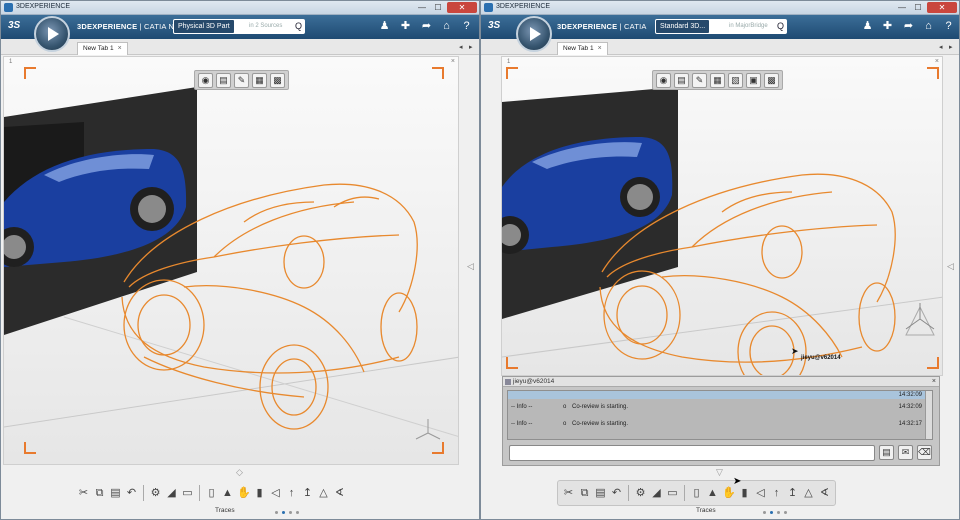 The width and height of the screenshot is (960, 520). Describe the element at coordinates (735, 80) in the screenshot. I see `screen-share-icon: ▧` at that location.